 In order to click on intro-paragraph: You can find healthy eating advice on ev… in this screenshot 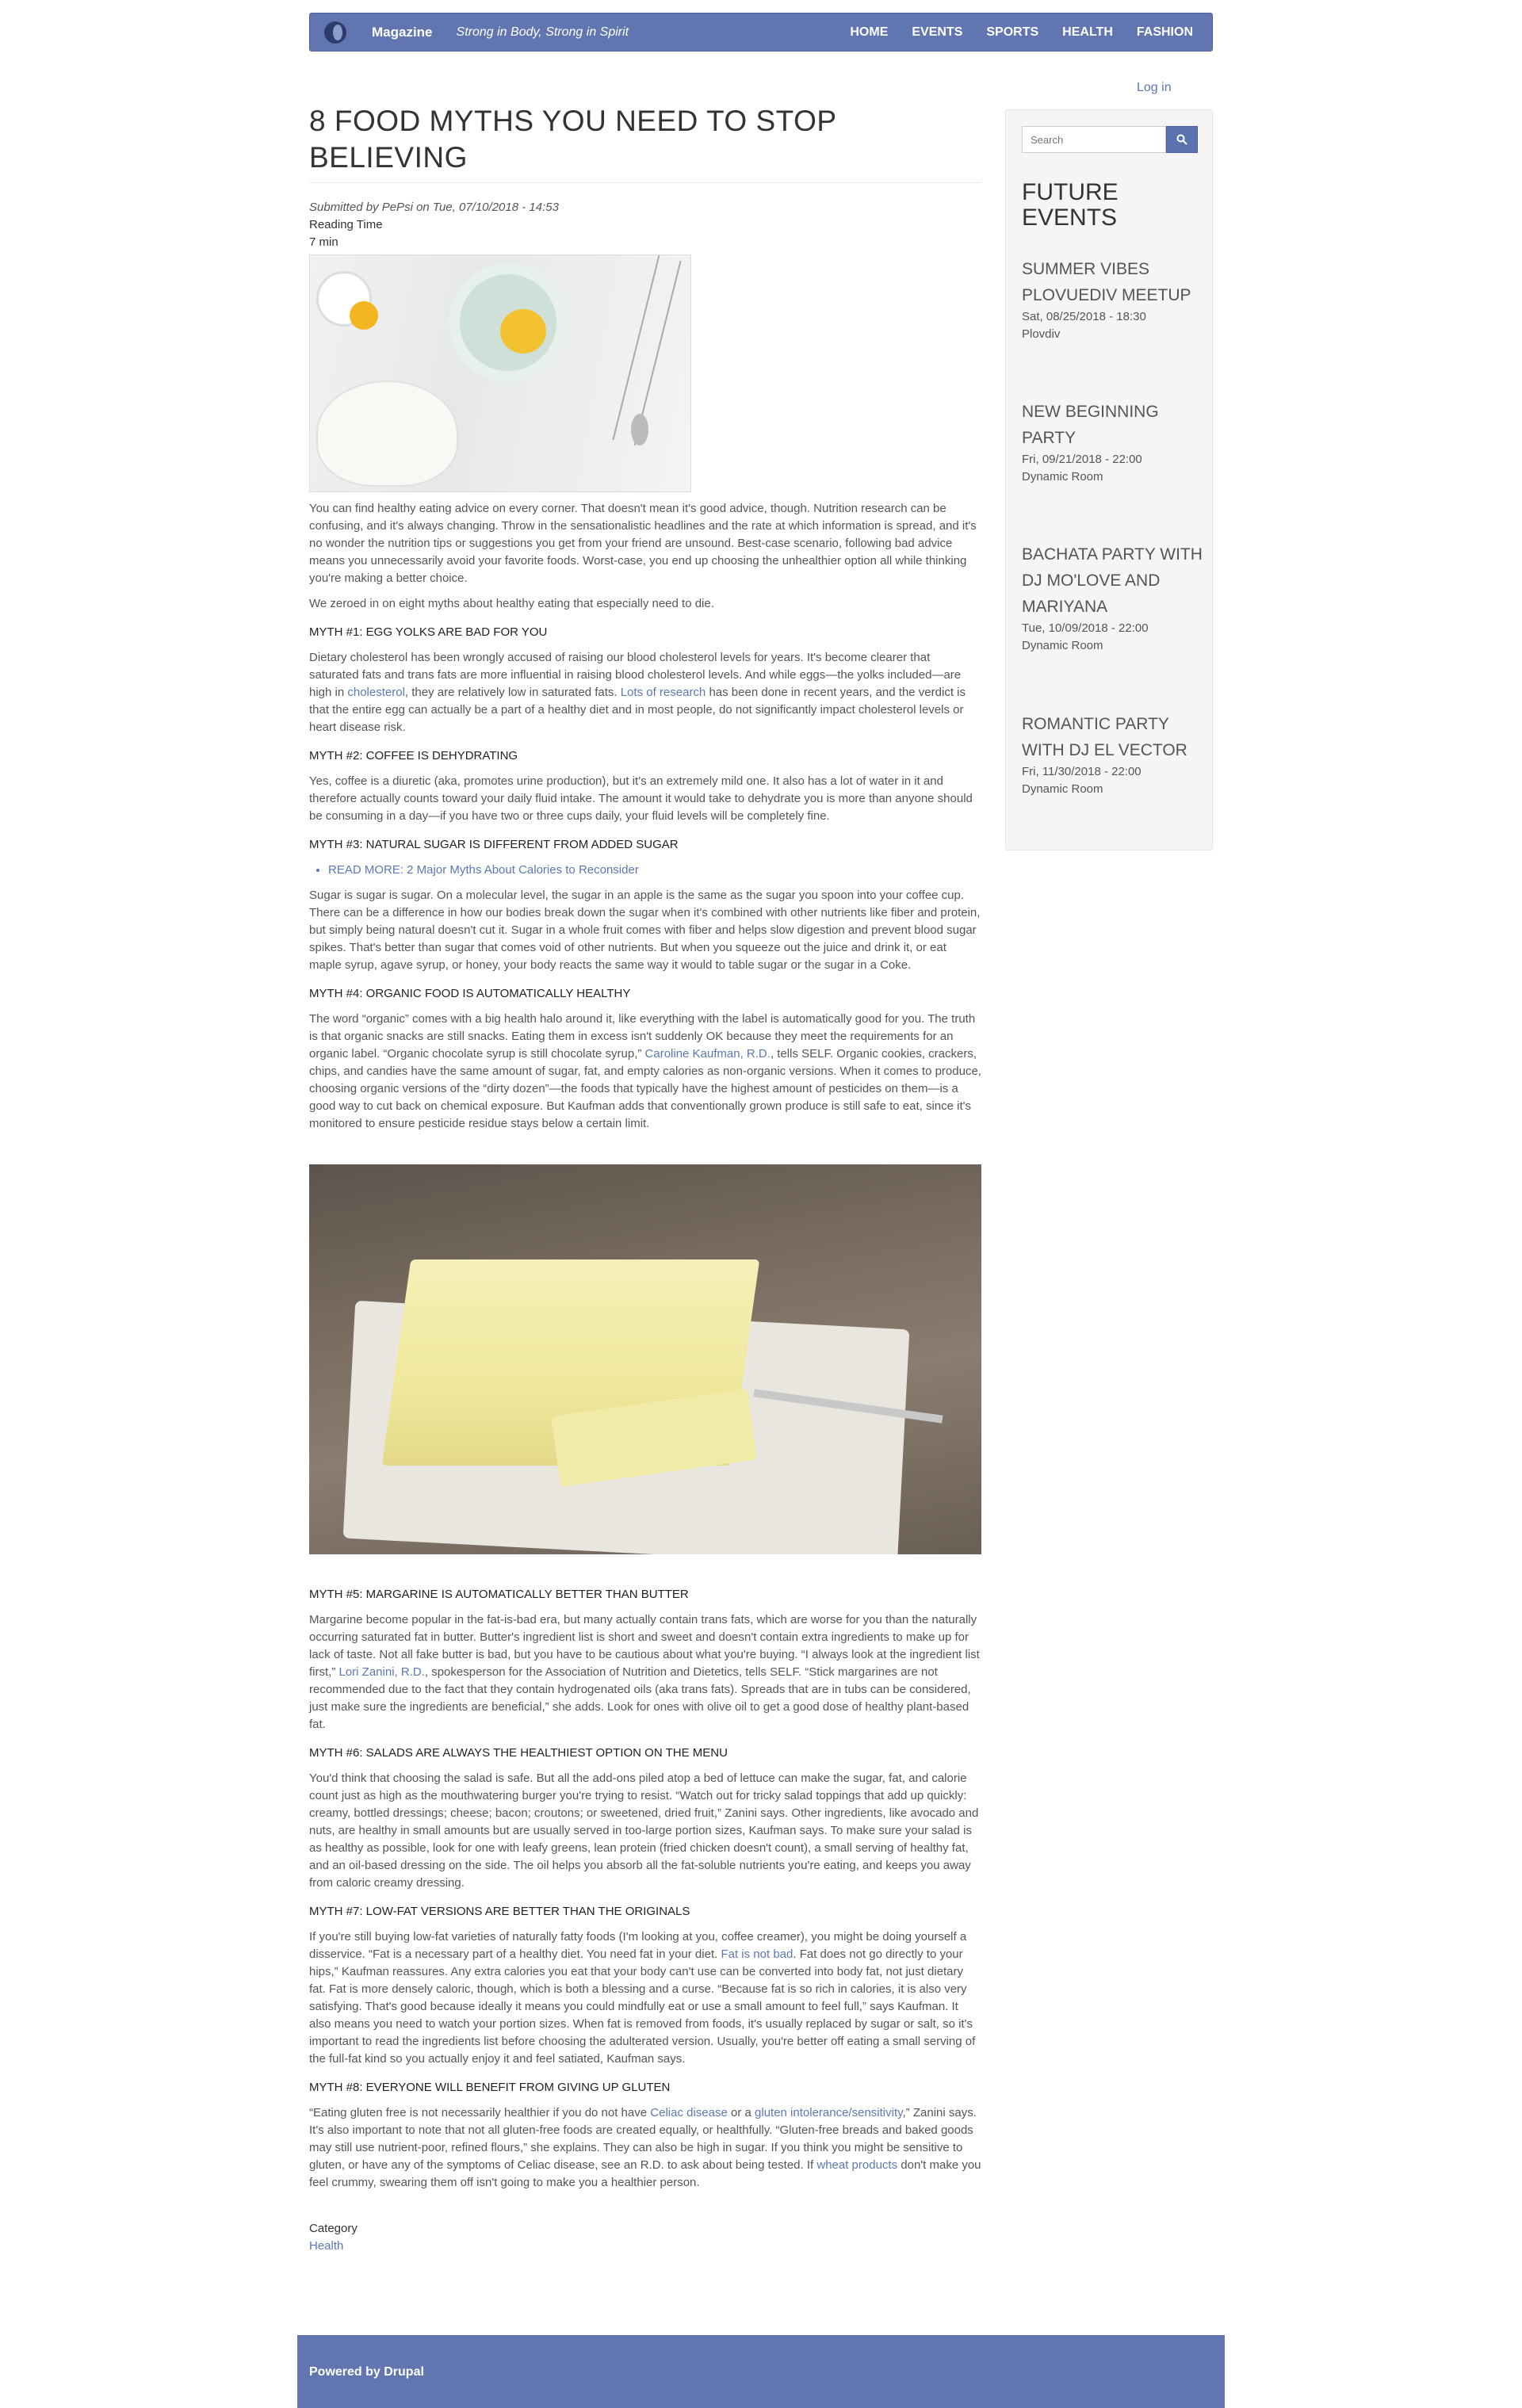, I will do `click(643, 543)`.